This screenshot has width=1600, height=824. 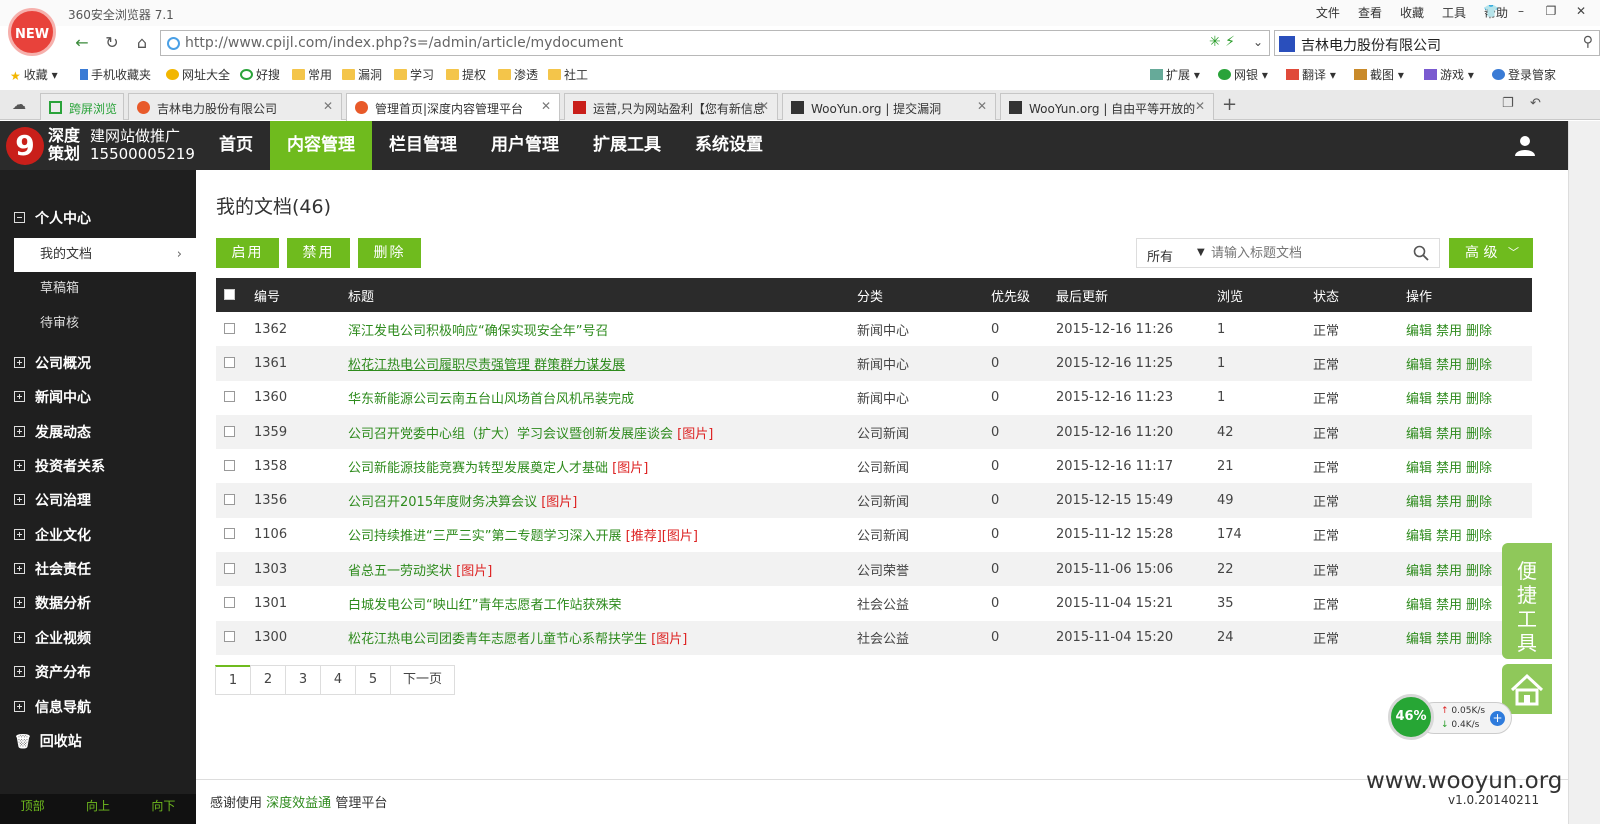 I want to click on plus-icon: +, so click(x=1497, y=718).